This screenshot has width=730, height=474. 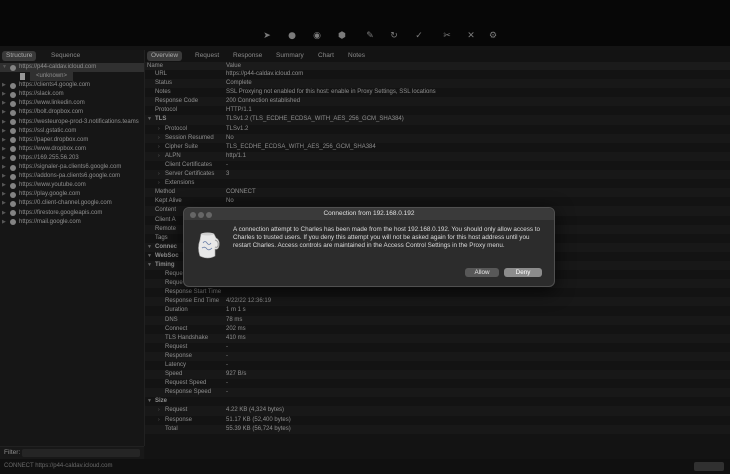 What do you see at coordinates (471, 36) in the screenshot?
I see `tools-icon: ✕` at bounding box center [471, 36].